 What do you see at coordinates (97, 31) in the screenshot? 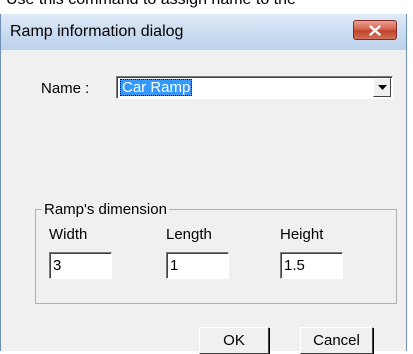
I see `window-title: Ramp information dialog` at bounding box center [97, 31].